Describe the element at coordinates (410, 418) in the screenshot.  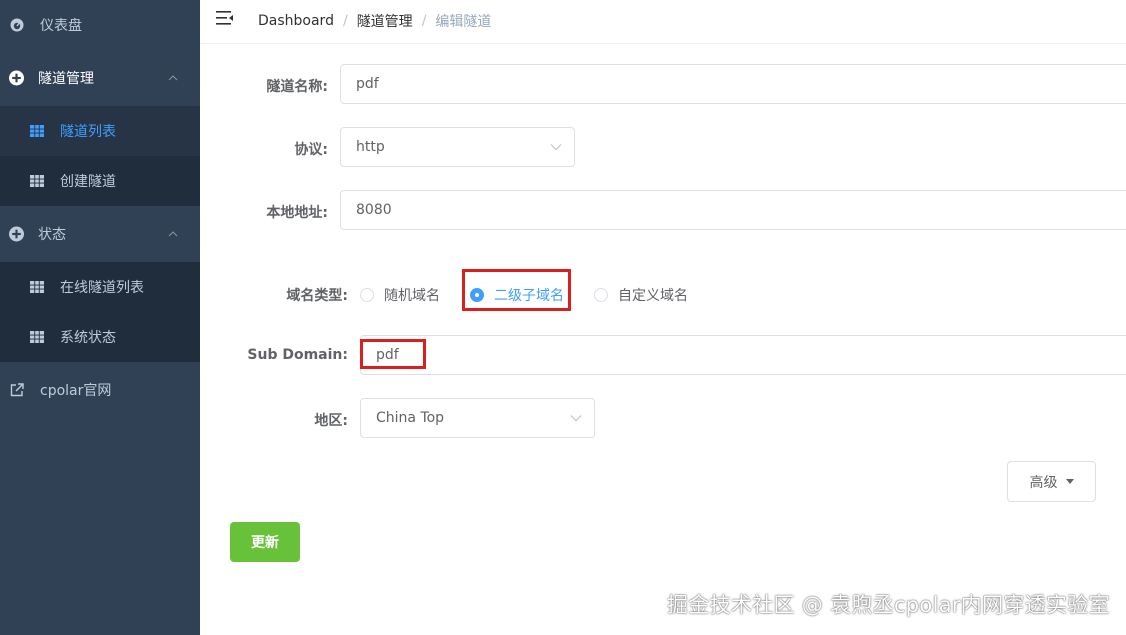
I see `region-value: China Top` at that location.